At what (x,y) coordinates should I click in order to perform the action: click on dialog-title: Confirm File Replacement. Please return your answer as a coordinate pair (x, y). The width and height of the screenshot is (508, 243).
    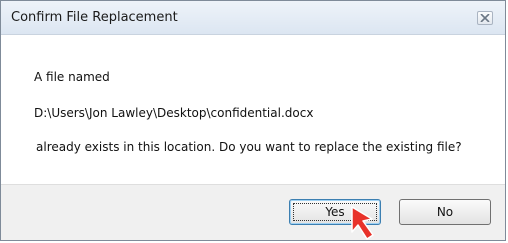
    Looking at the image, I should click on (94, 17).